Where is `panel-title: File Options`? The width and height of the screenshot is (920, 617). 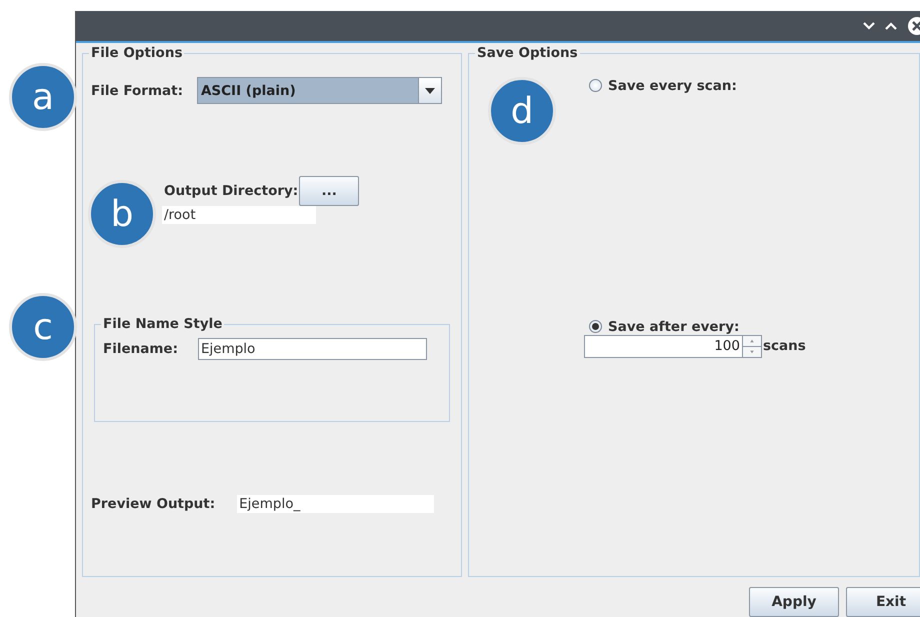
panel-title: File Options is located at coordinates (137, 53).